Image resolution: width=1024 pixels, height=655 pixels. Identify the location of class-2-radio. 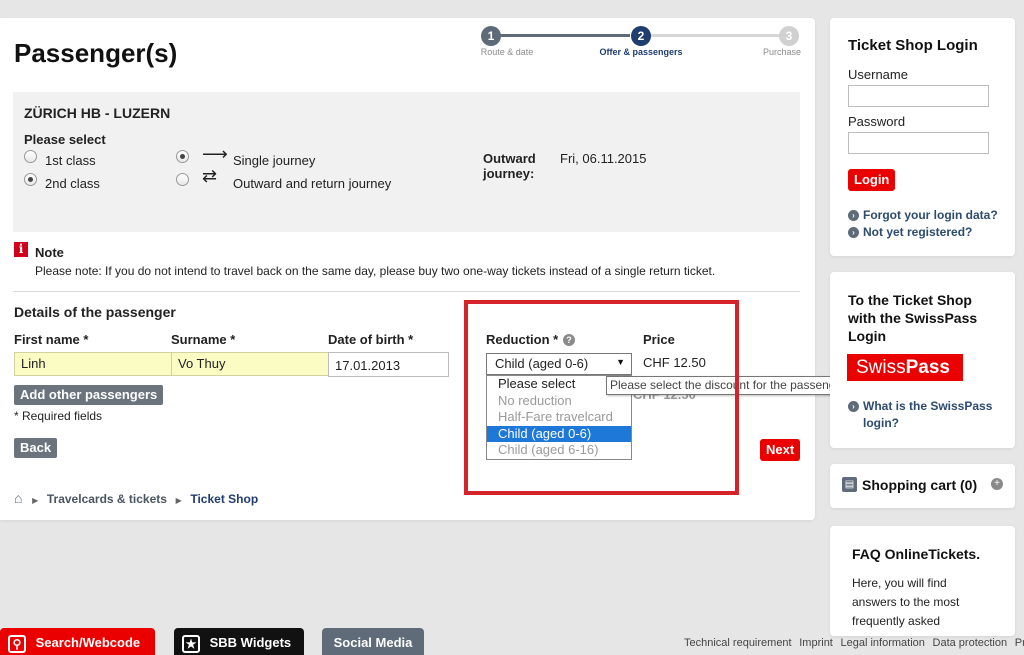
(30, 179).